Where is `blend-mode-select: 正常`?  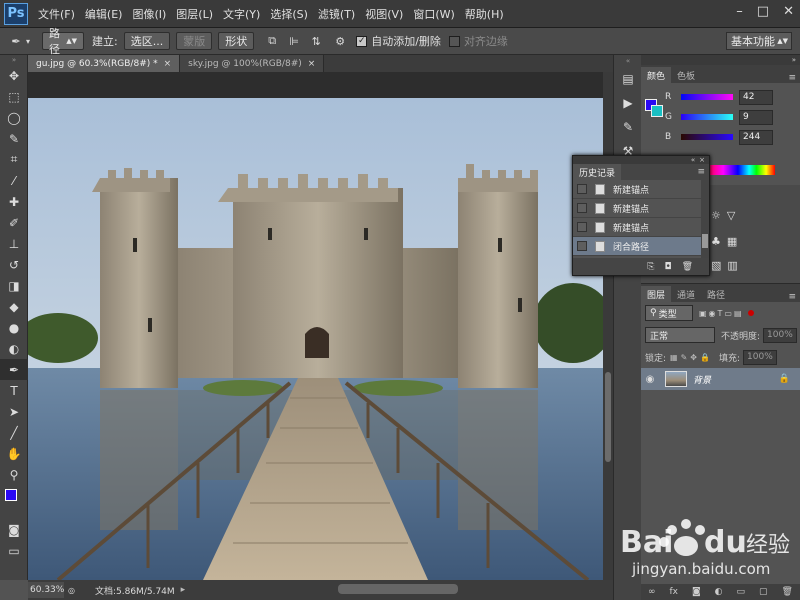
blend-mode-select: 正常 is located at coordinates (680, 335).